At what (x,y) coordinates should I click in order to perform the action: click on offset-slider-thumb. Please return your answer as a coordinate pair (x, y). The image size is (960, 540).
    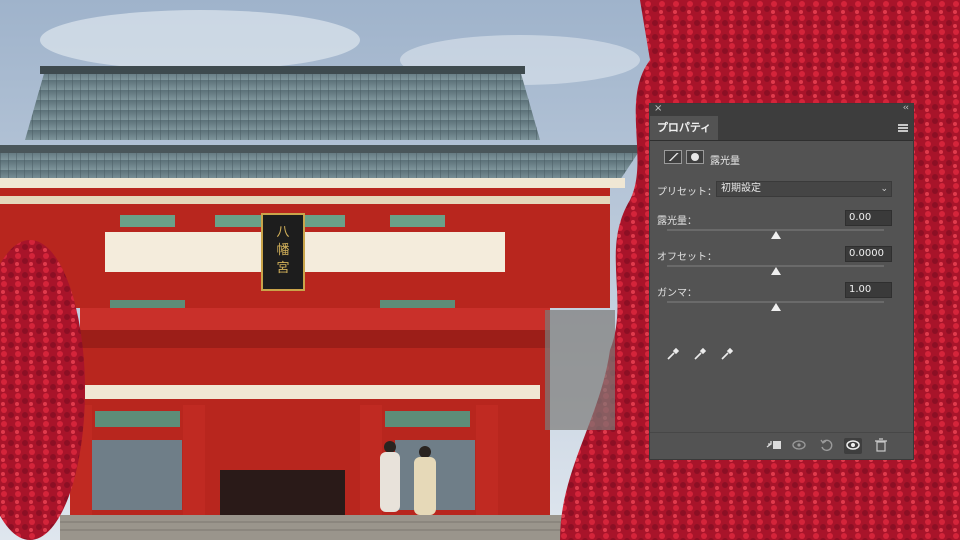
    Looking at the image, I should click on (775, 271).